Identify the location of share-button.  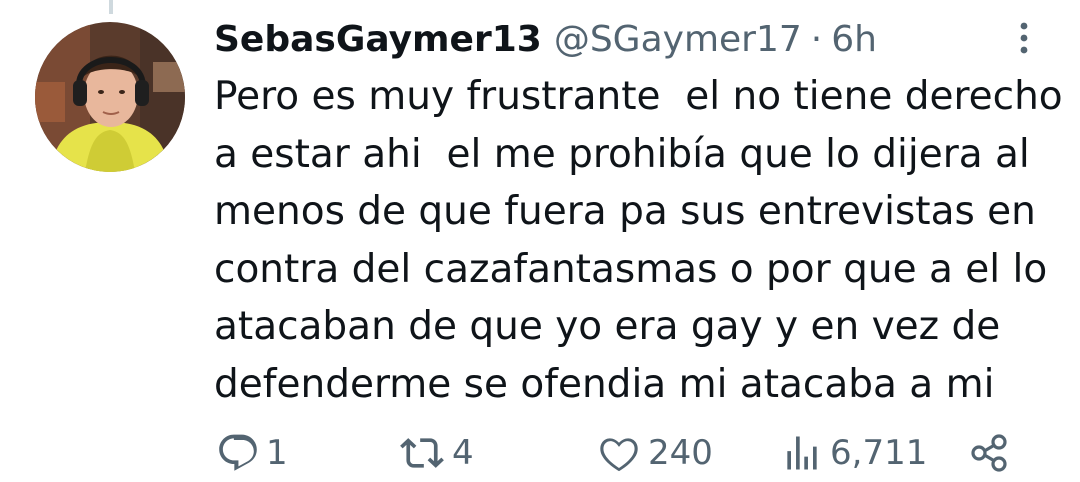
(989, 453).